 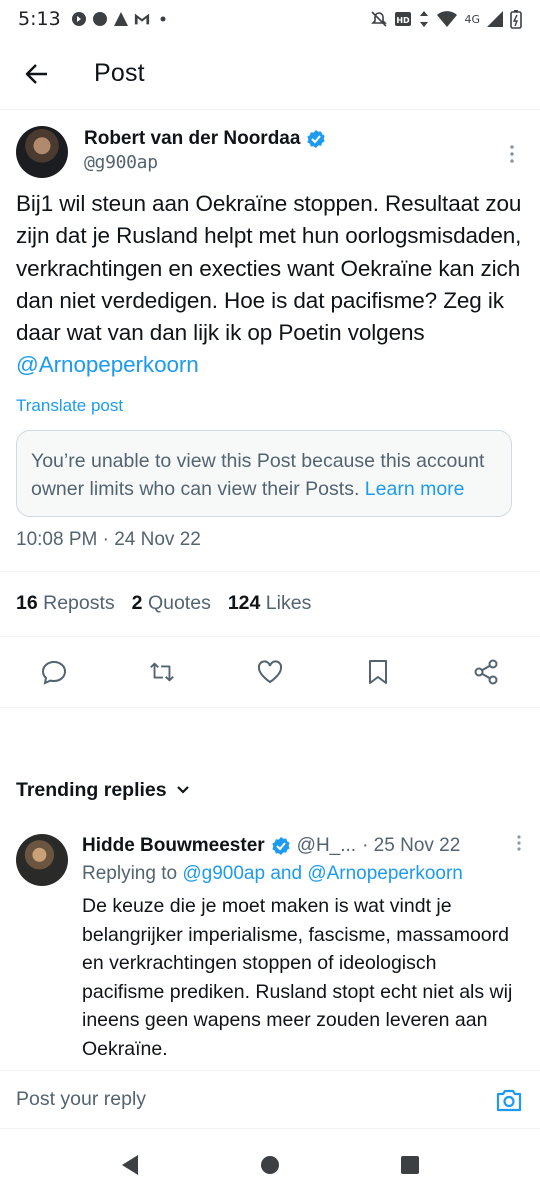 I want to click on author-name: Robert van der Noordaa, so click(x=192, y=139).